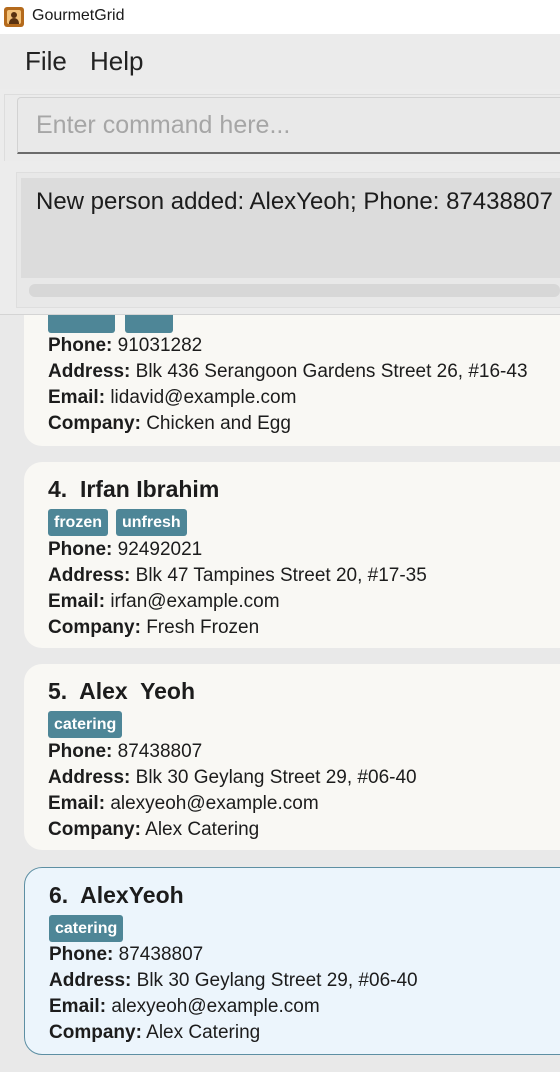 The image size is (560, 1072). What do you see at coordinates (78, 15) in the screenshot?
I see `window-title: GourmetGrid` at bounding box center [78, 15].